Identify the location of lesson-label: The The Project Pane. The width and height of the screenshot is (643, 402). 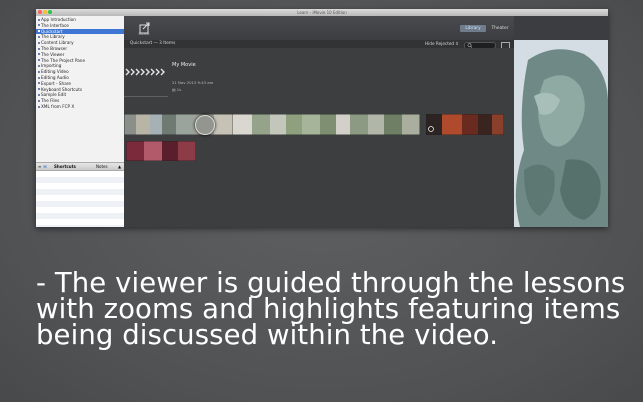
(63, 60).